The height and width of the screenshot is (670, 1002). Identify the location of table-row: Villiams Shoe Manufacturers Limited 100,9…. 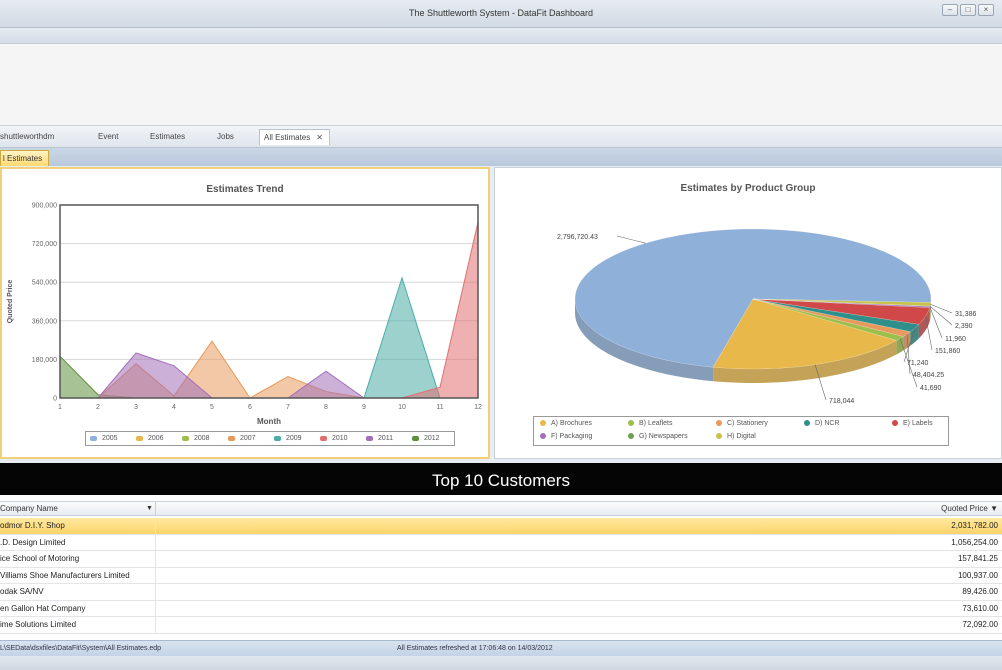
(501, 575).